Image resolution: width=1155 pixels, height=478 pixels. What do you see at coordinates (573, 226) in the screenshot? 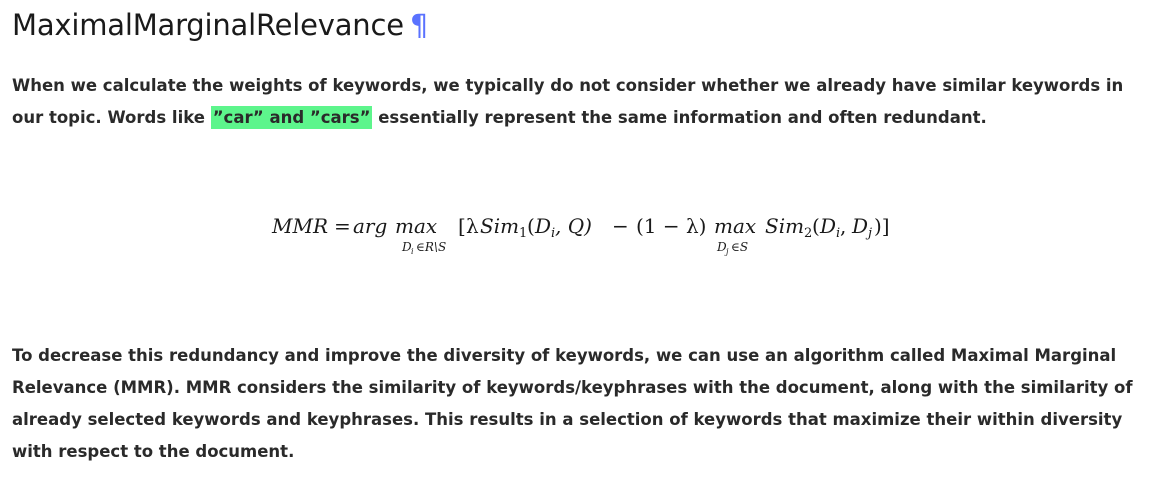
I see `formula-sim1-q: , Q)` at bounding box center [573, 226].